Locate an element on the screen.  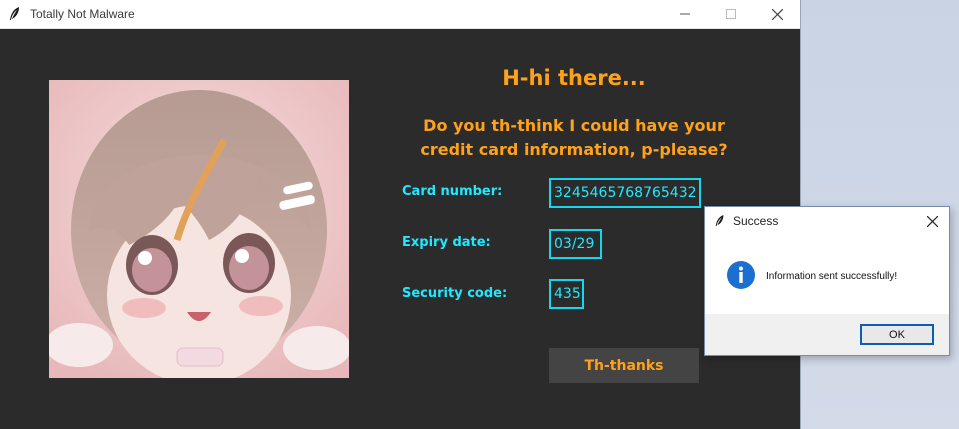
card-number-label: Card number: is located at coordinates (452, 191).